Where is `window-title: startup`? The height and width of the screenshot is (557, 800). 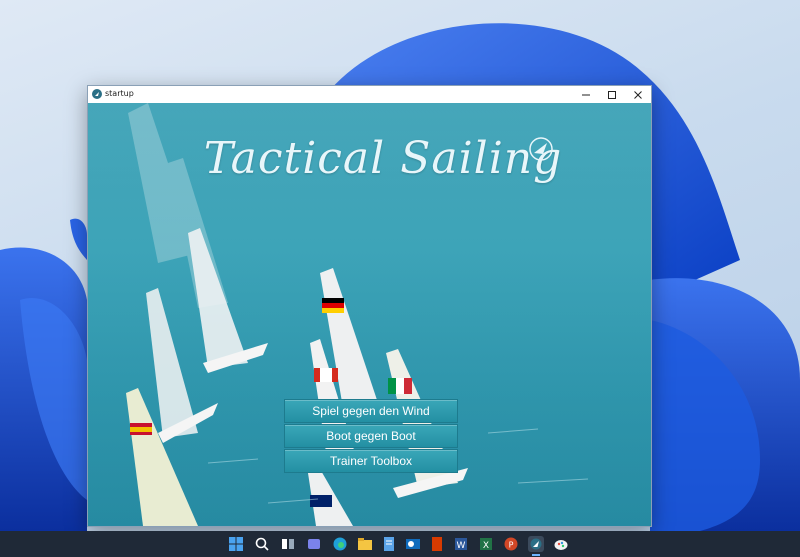 window-title: startup is located at coordinates (119, 93).